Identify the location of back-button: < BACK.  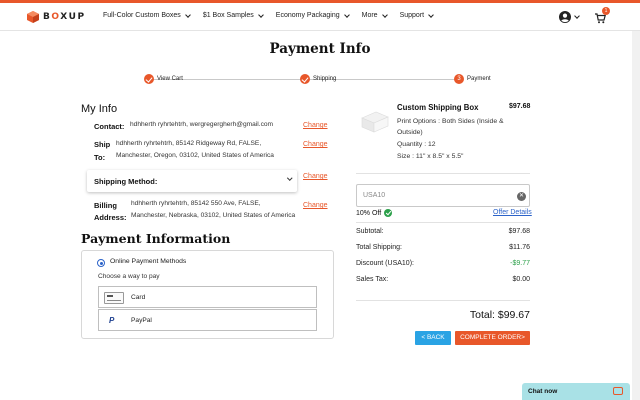
(433, 338).